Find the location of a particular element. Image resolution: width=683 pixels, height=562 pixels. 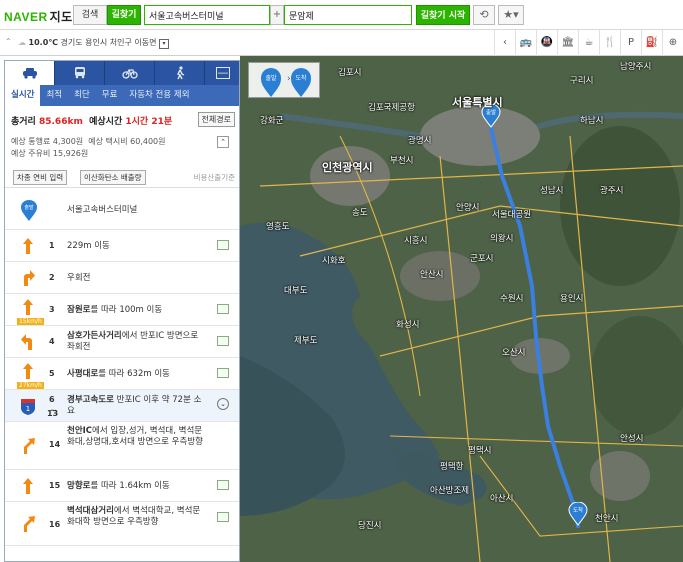

step-6-13: 1 6 ~ 13 경부고속도로 반포IC 이후 약 72분 소요 ⌄ is located at coordinates (122, 406).